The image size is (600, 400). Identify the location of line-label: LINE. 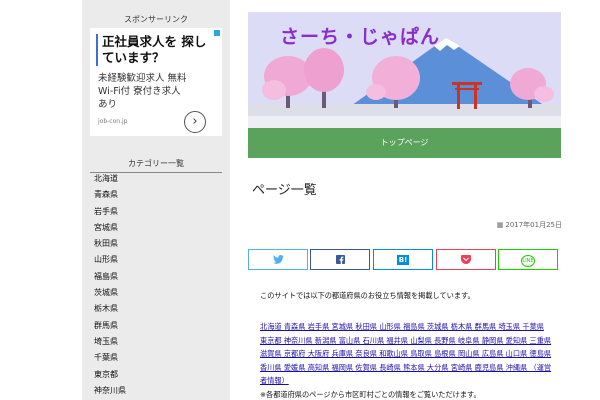
(528, 261).